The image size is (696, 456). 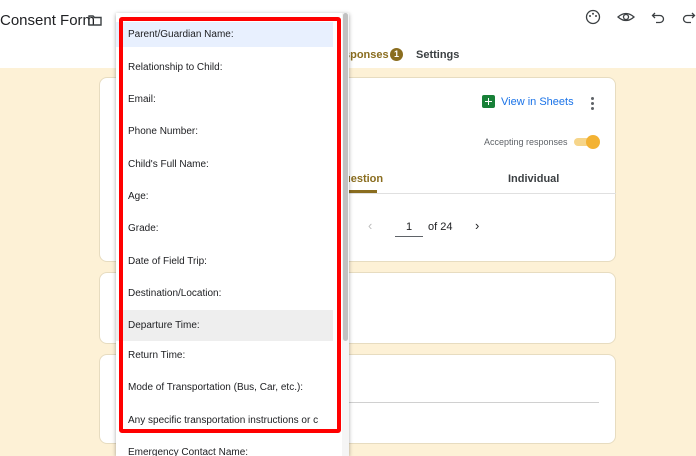 What do you see at coordinates (370, 225) in the screenshot?
I see `previous-page-icon: ‹` at bounding box center [370, 225].